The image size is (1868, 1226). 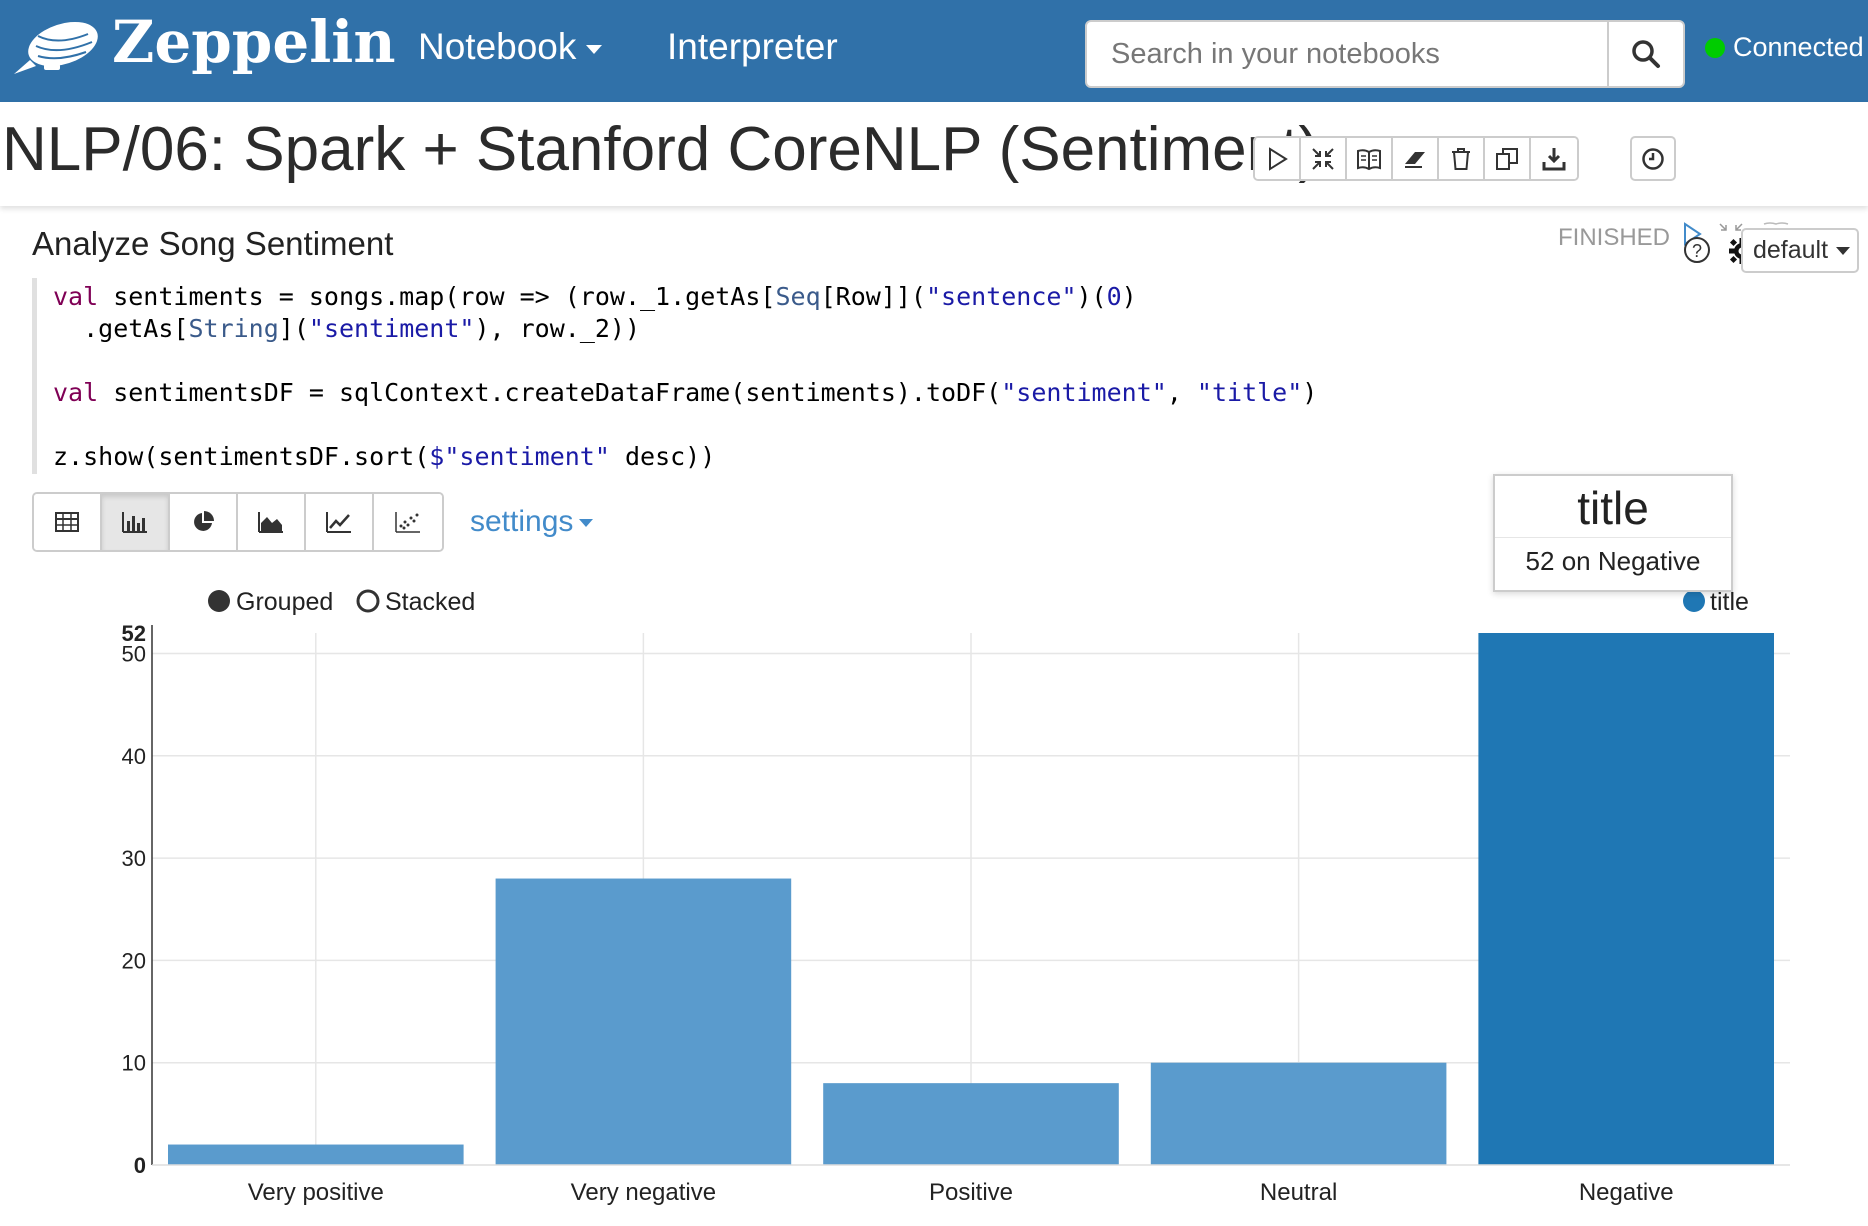 What do you see at coordinates (1091, 296) in the screenshot?
I see `code-token: )(` at bounding box center [1091, 296].